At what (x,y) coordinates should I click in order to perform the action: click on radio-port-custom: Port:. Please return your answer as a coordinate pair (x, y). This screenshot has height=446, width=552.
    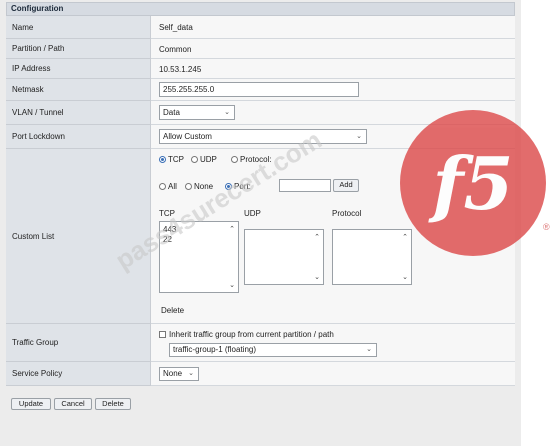
    Looking at the image, I should click on (238, 186).